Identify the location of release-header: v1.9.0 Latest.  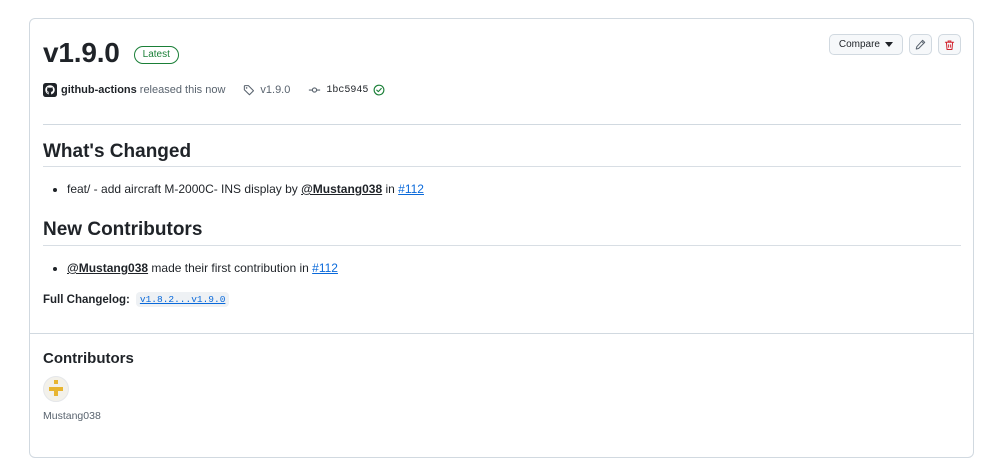
(111, 53).